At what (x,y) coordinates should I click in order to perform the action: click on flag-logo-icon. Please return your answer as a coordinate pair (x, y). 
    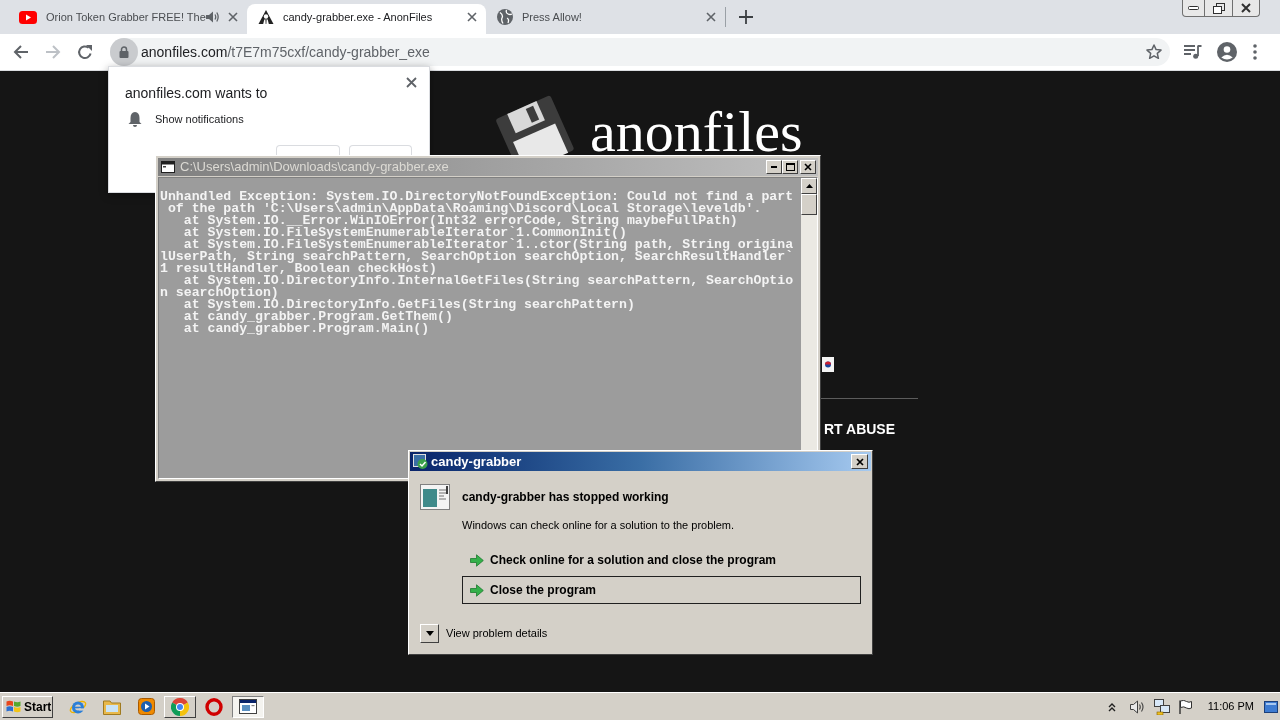
    Looking at the image, I should click on (13, 706).